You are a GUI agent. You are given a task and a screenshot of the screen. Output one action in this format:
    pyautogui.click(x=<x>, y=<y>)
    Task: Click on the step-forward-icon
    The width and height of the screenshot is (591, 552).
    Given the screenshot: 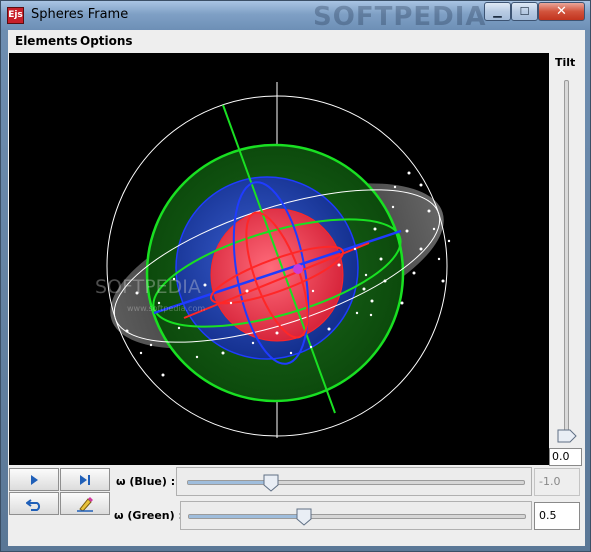 What is the action you would take?
    pyautogui.click(x=85, y=479)
    